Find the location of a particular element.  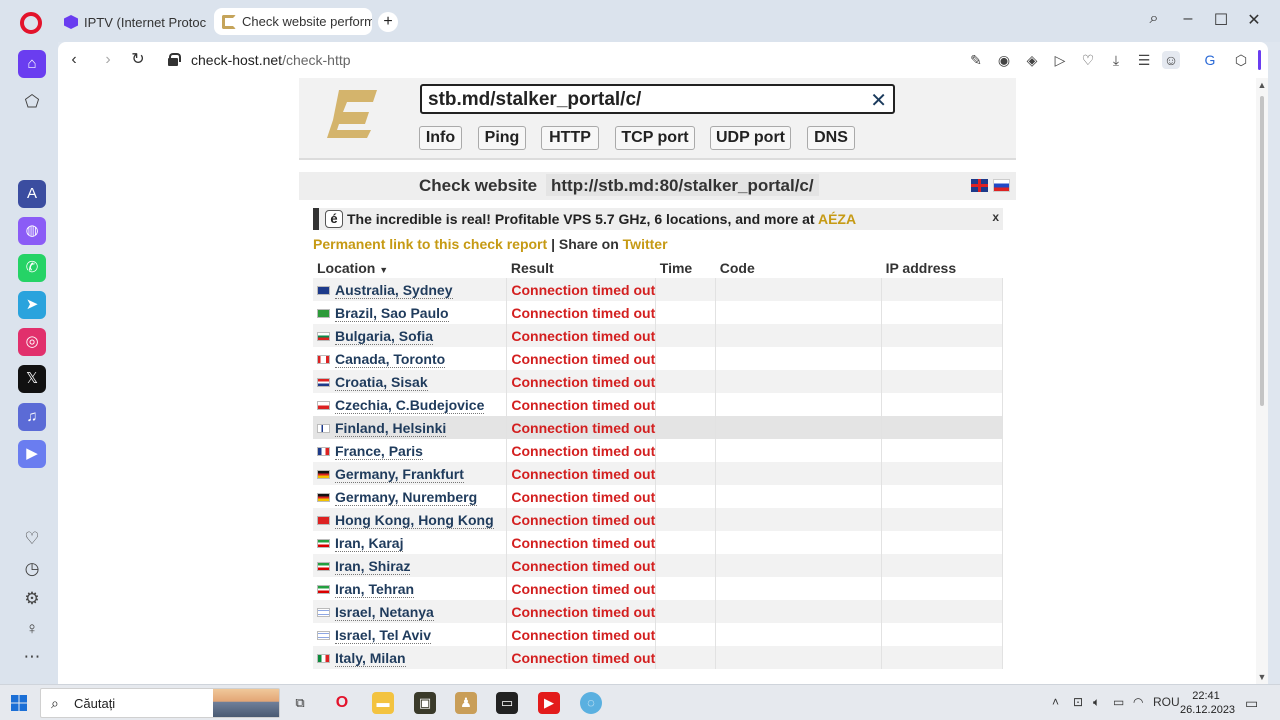

location-link: Czechia, C.Budejovice is located at coordinates (410, 405).